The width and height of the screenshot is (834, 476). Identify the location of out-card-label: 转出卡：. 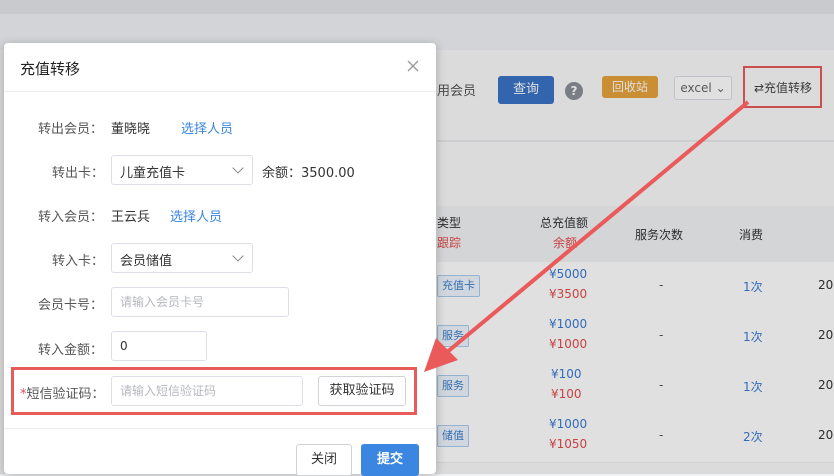
(78, 173).